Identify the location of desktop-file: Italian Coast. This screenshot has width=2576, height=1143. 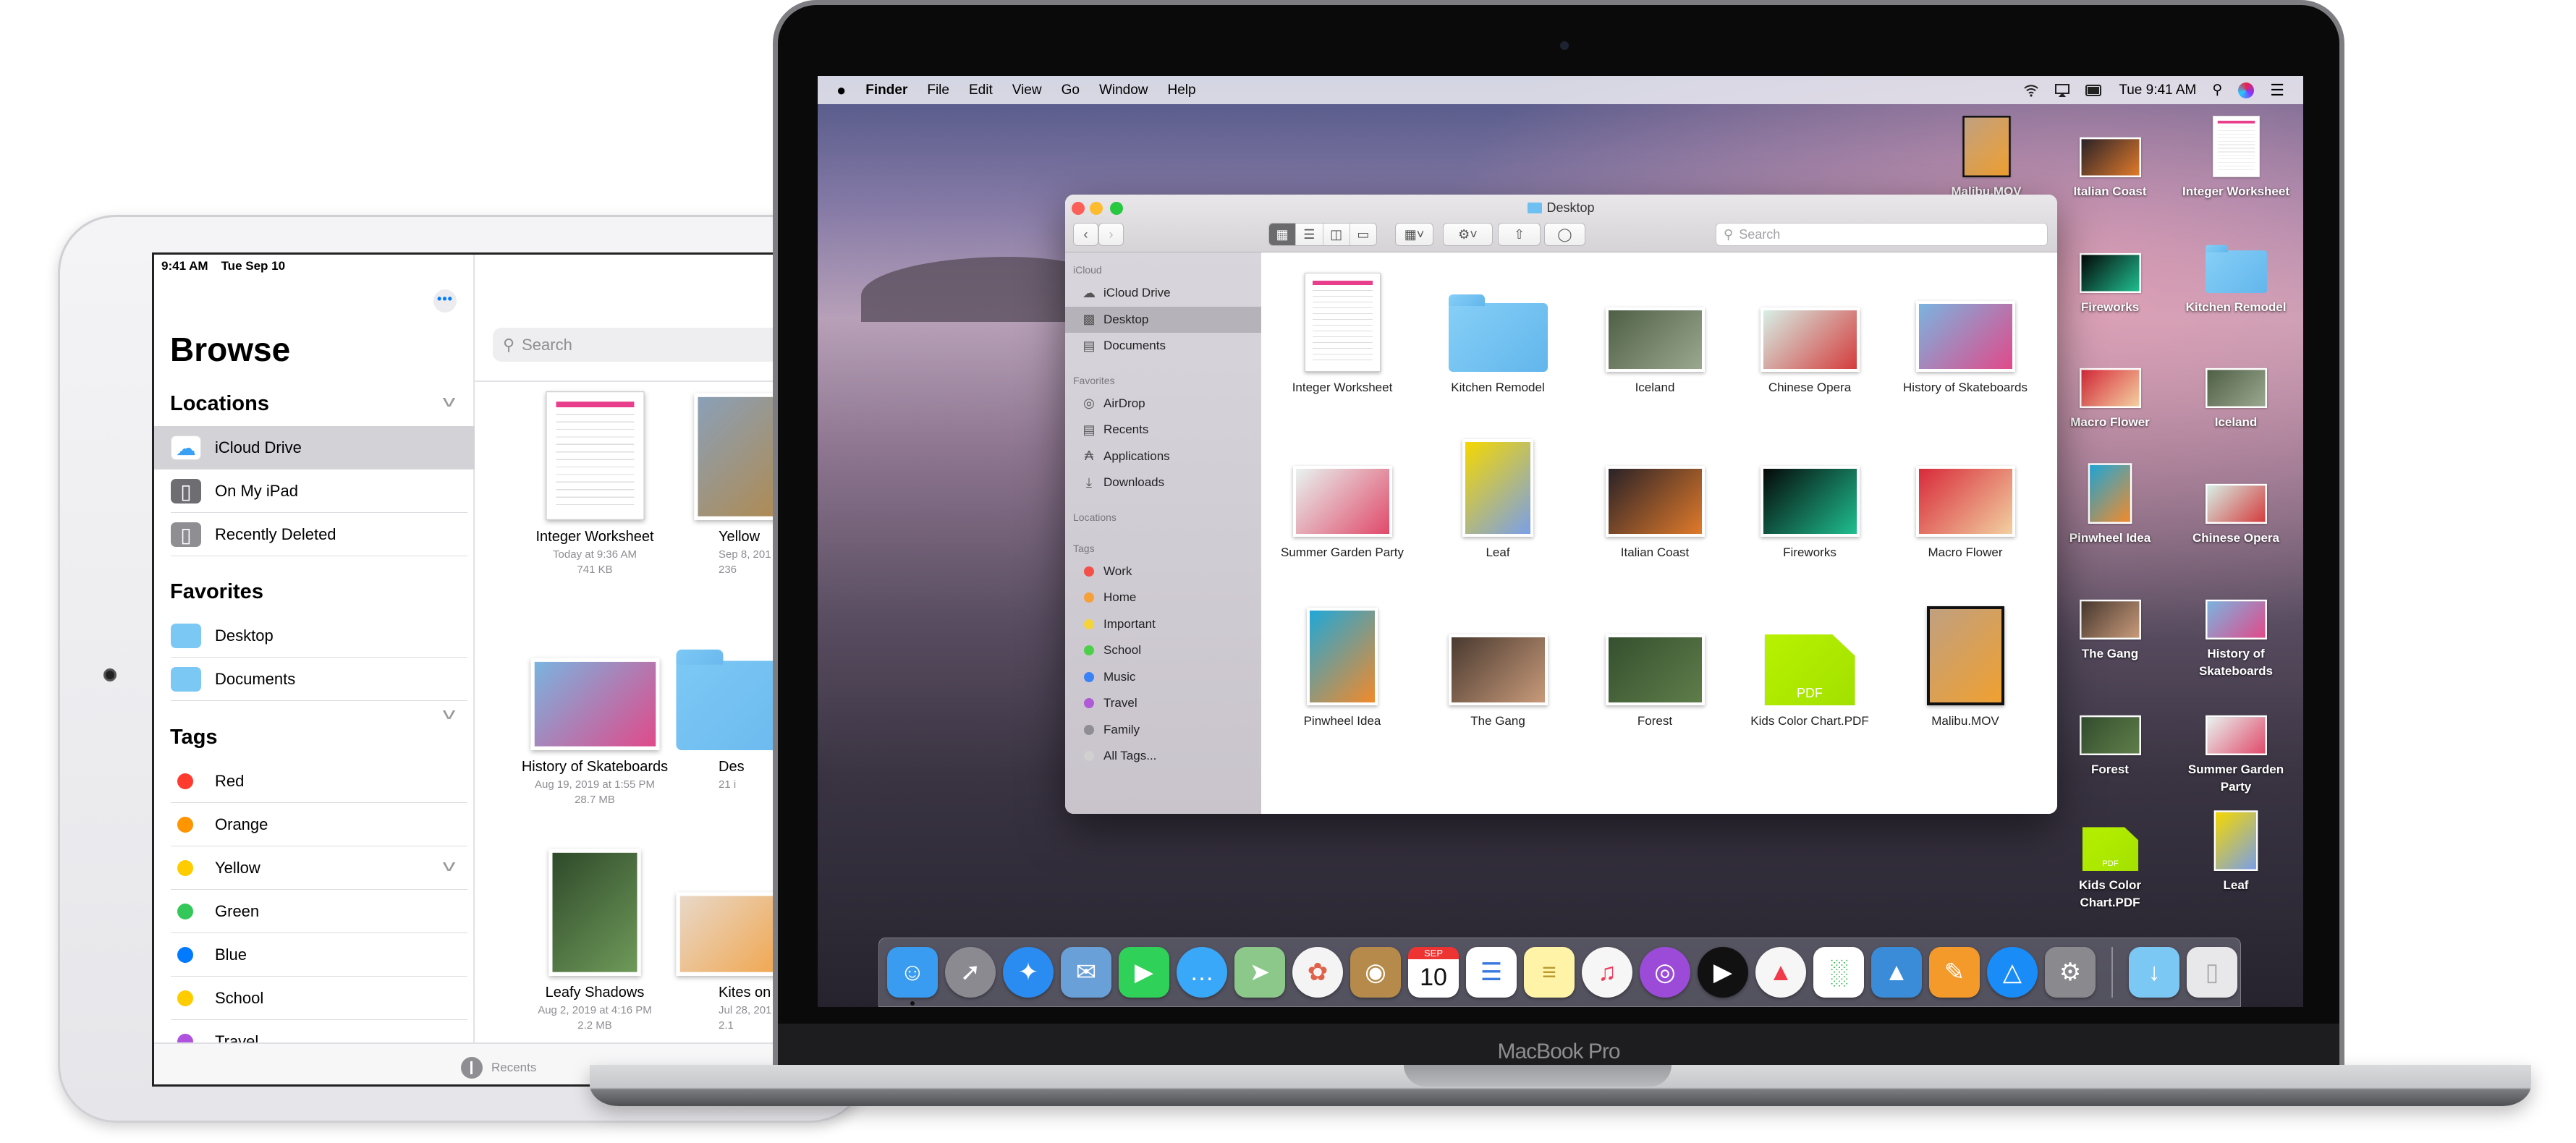
(2110, 156).